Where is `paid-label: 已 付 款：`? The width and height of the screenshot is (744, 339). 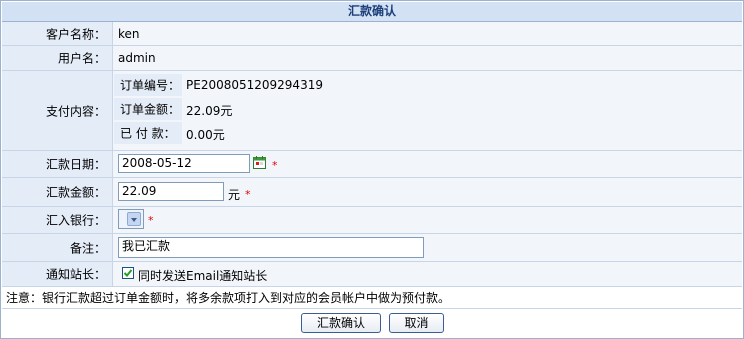 paid-label: 已 付 款： is located at coordinates (148, 133).